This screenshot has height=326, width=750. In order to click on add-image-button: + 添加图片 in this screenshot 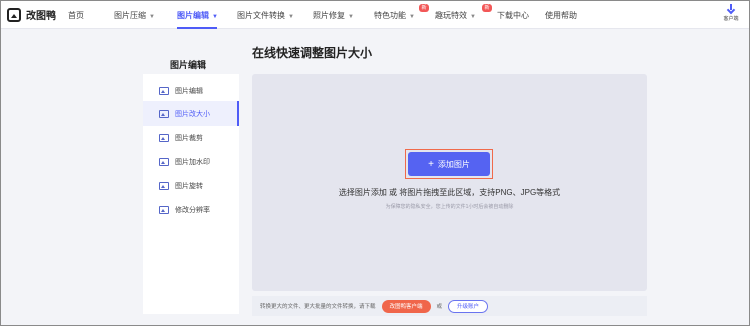, I will do `click(449, 164)`.